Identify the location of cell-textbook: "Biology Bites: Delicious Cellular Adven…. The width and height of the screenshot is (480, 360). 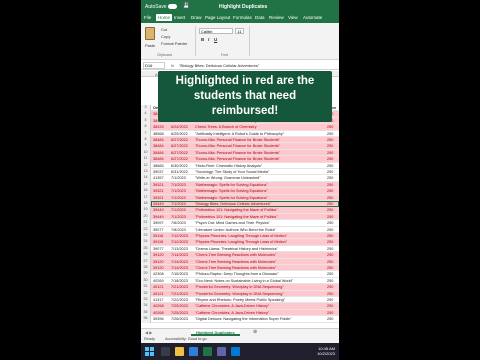
(257, 204).